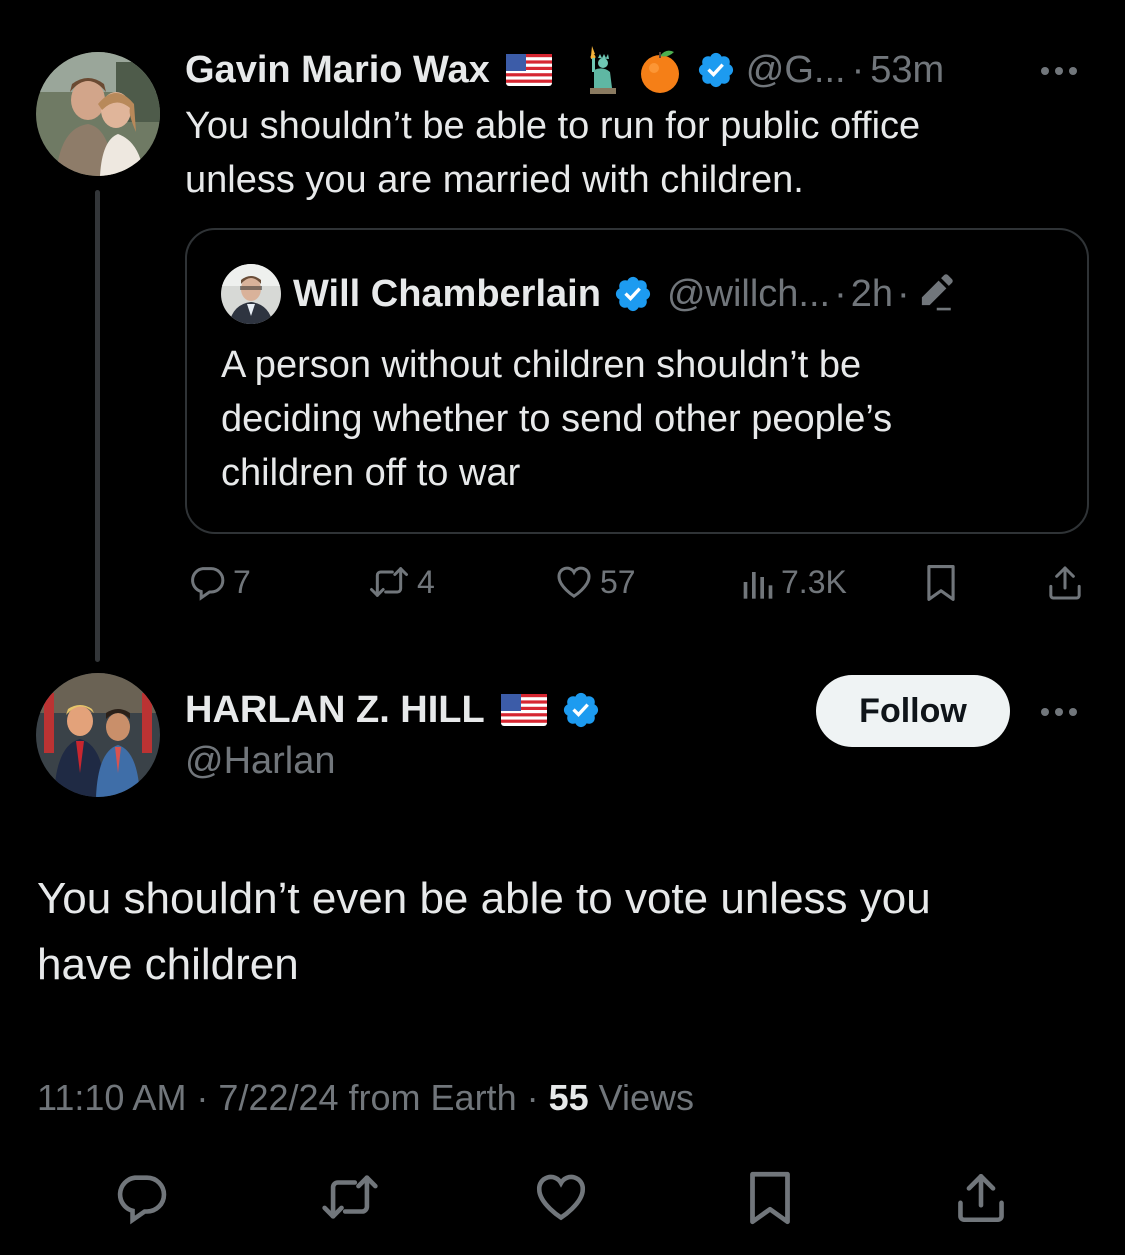 Image resolution: width=1125 pixels, height=1255 pixels. Describe the element at coordinates (618, 581) in the screenshot. I see `like-count: 57` at that location.